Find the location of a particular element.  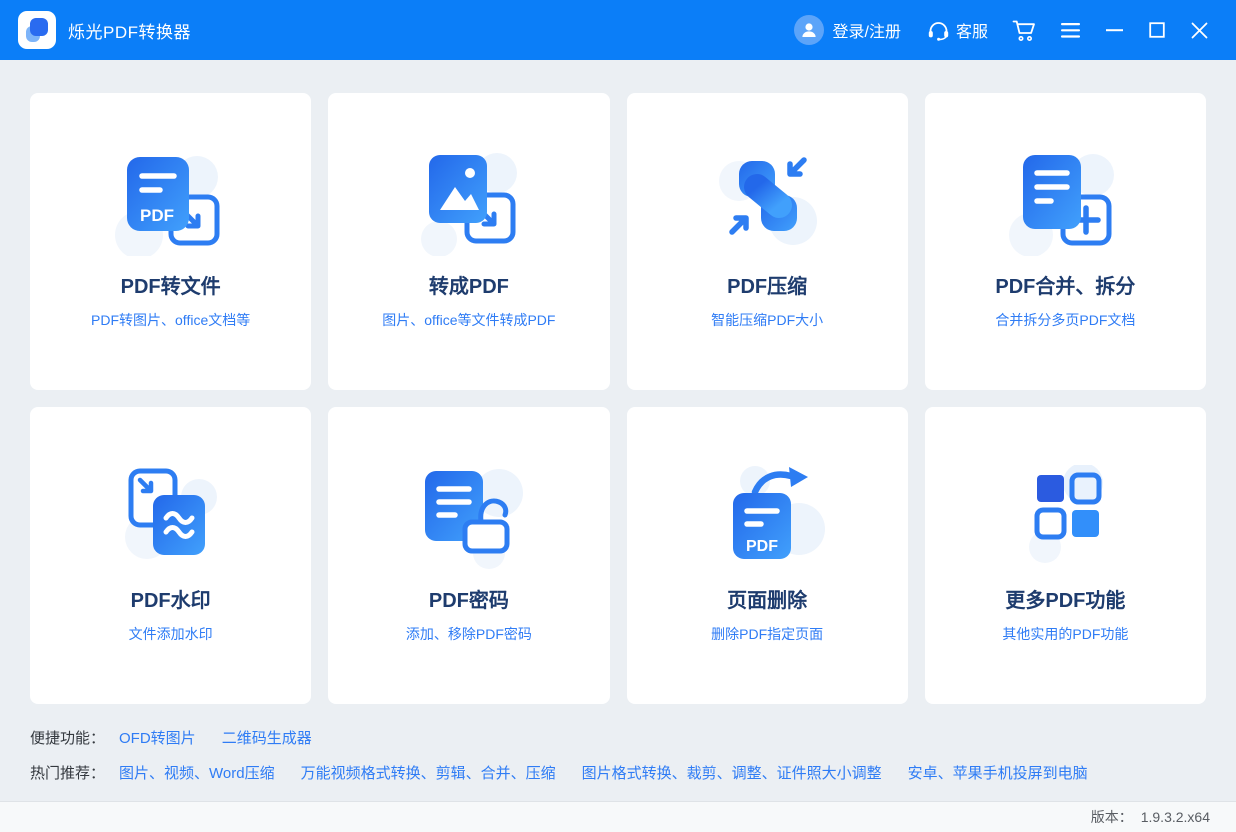

link-qrcode-generator: 二维码生成器 is located at coordinates (267, 737).